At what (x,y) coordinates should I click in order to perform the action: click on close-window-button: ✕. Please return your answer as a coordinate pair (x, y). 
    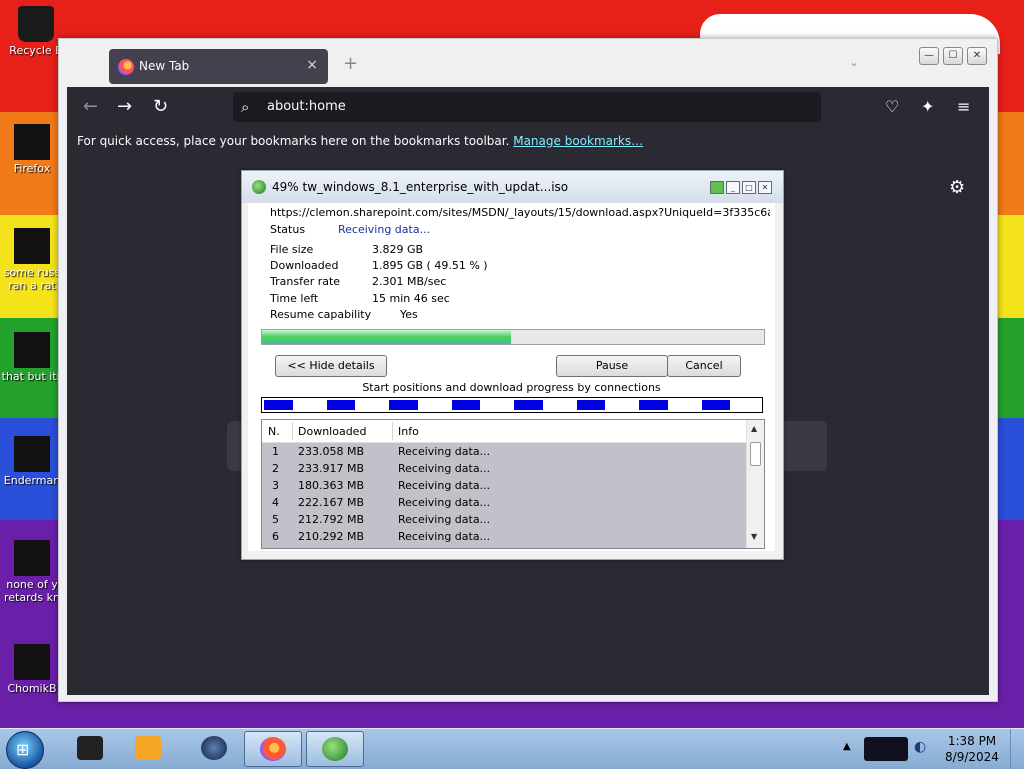
    Looking at the image, I should click on (977, 56).